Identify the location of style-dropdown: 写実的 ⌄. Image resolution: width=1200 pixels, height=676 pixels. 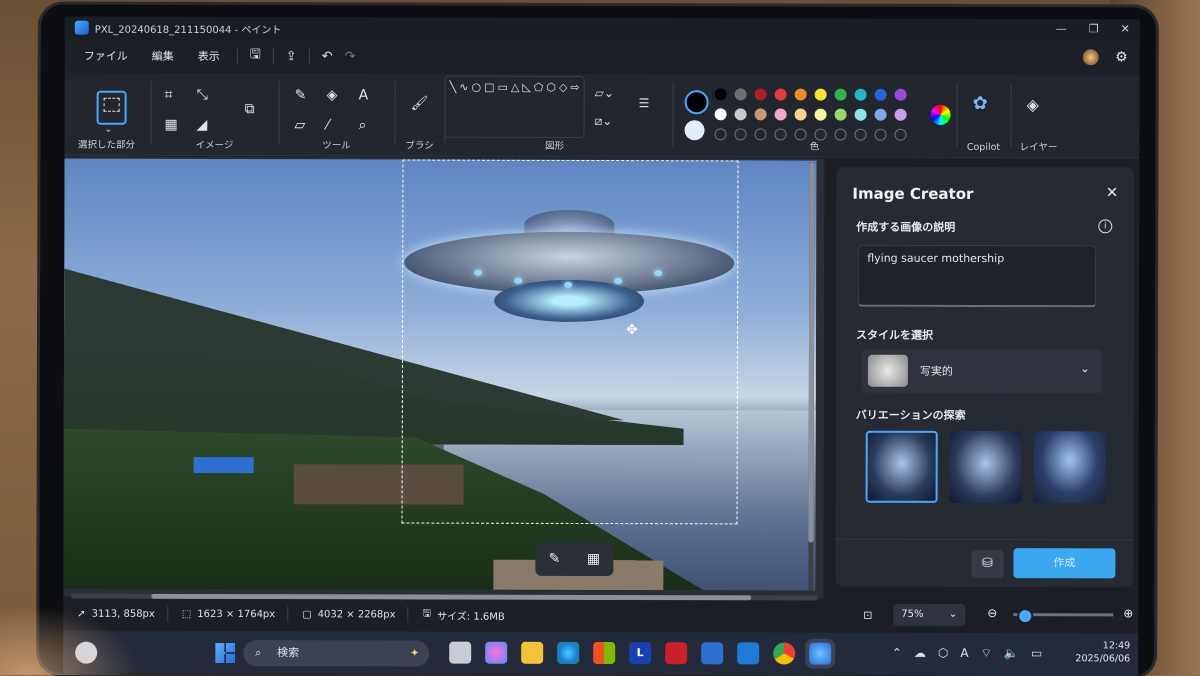
(981, 371).